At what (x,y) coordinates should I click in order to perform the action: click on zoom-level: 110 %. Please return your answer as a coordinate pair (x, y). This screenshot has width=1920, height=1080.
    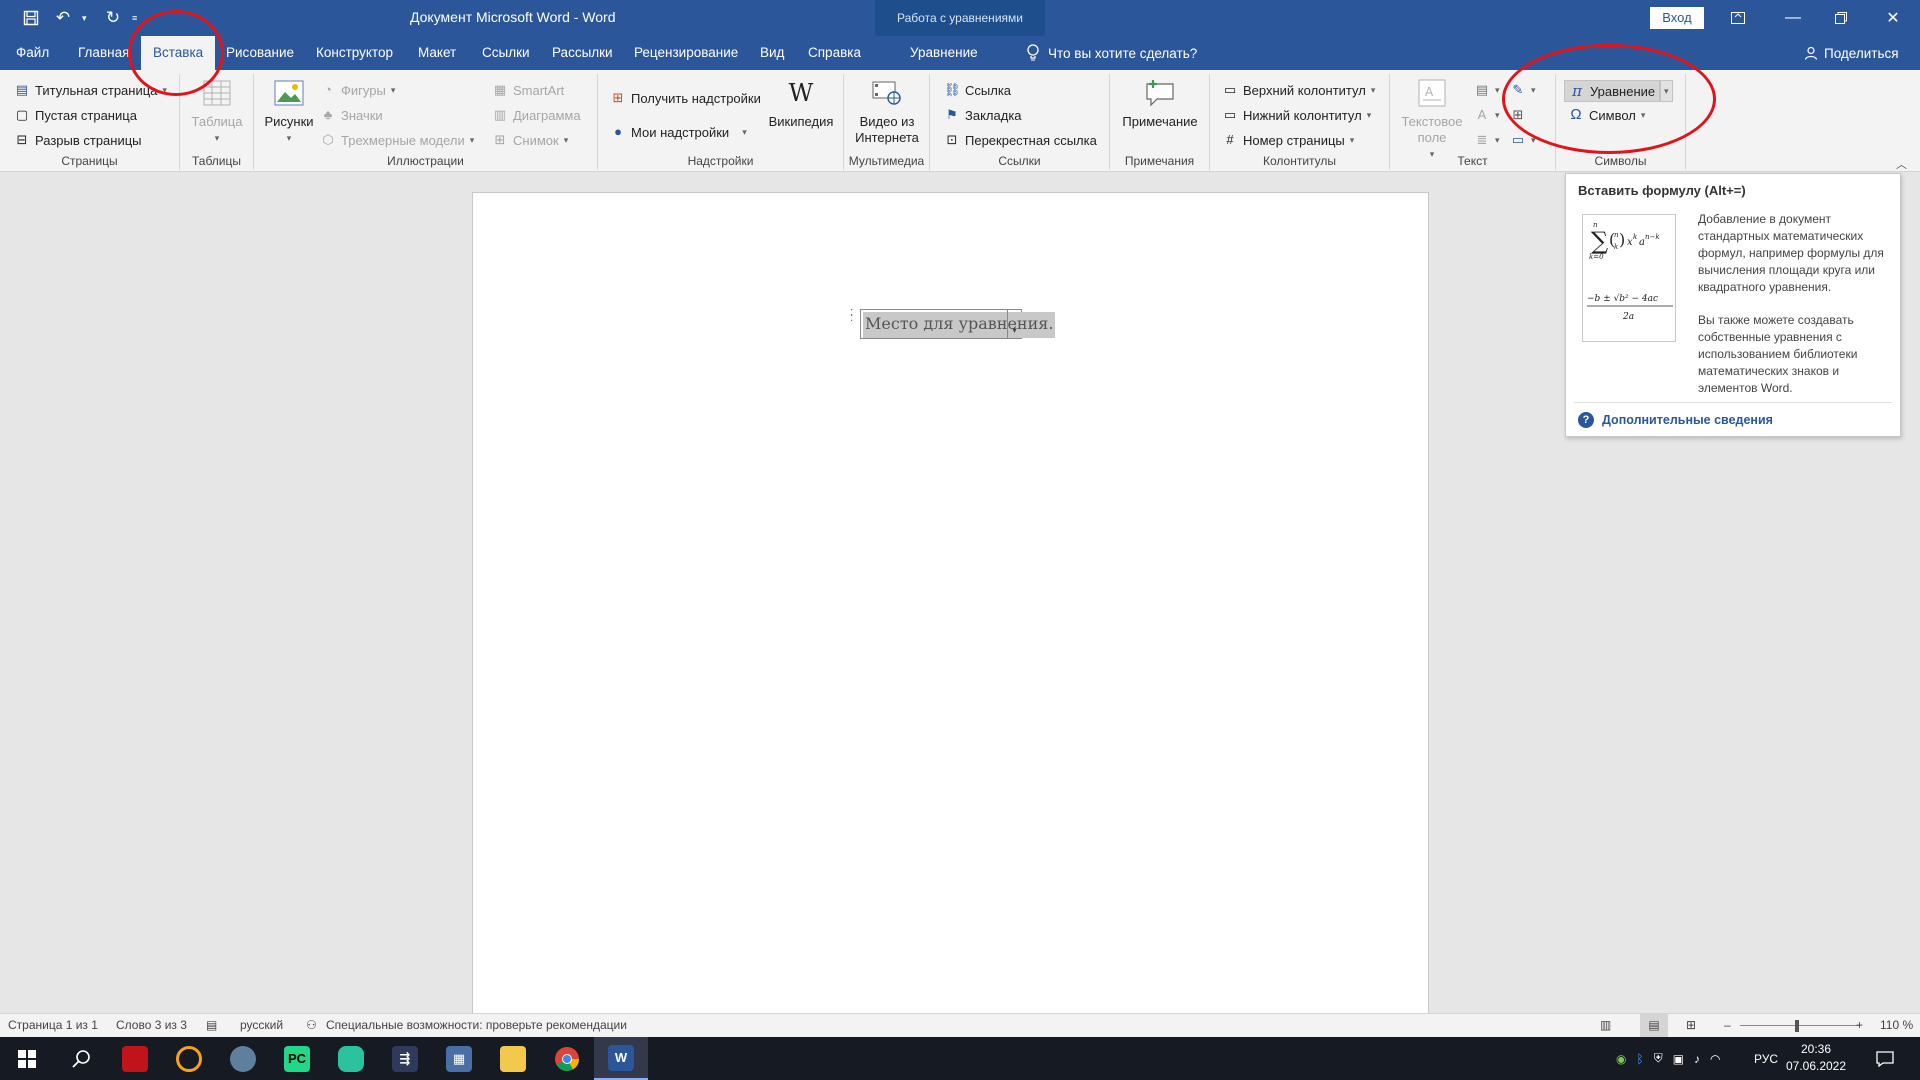
    Looking at the image, I should click on (1896, 1025).